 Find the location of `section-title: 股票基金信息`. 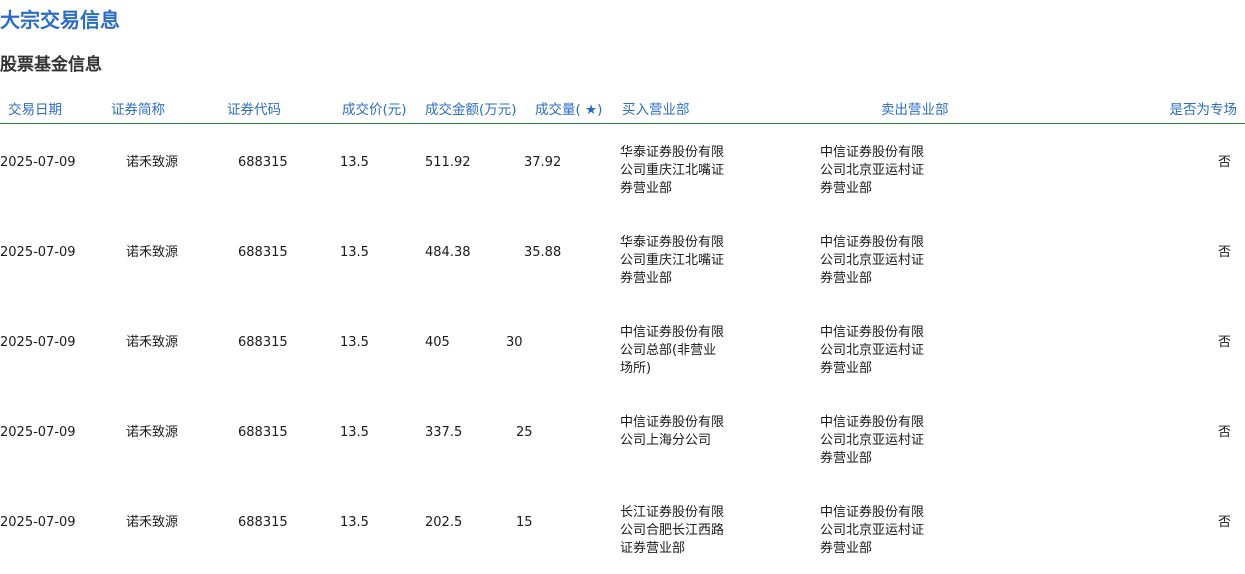

section-title: 股票基金信息 is located at coordinates (51, 65).